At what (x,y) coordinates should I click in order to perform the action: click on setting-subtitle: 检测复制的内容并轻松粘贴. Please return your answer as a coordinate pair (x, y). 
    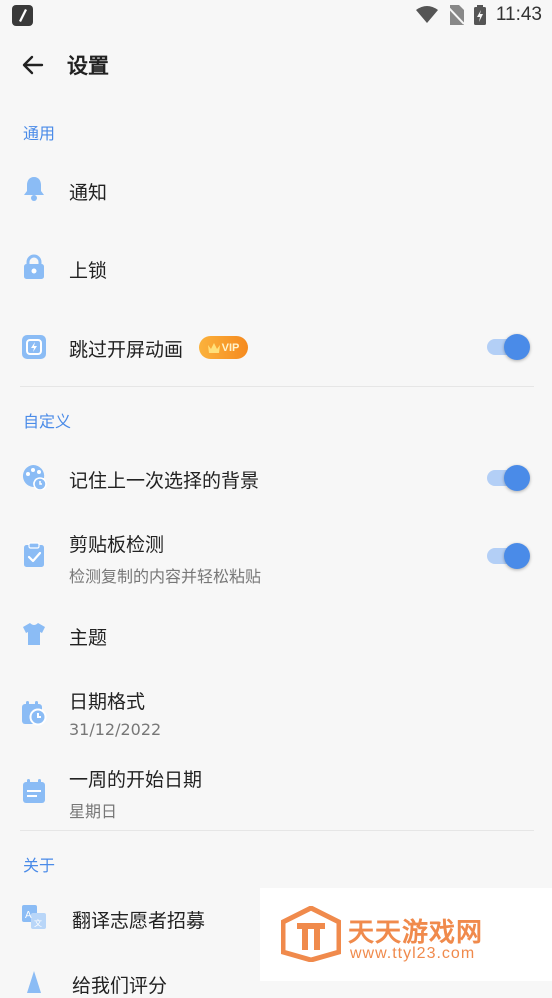
    Looking at the image, I should click on (165, 576).